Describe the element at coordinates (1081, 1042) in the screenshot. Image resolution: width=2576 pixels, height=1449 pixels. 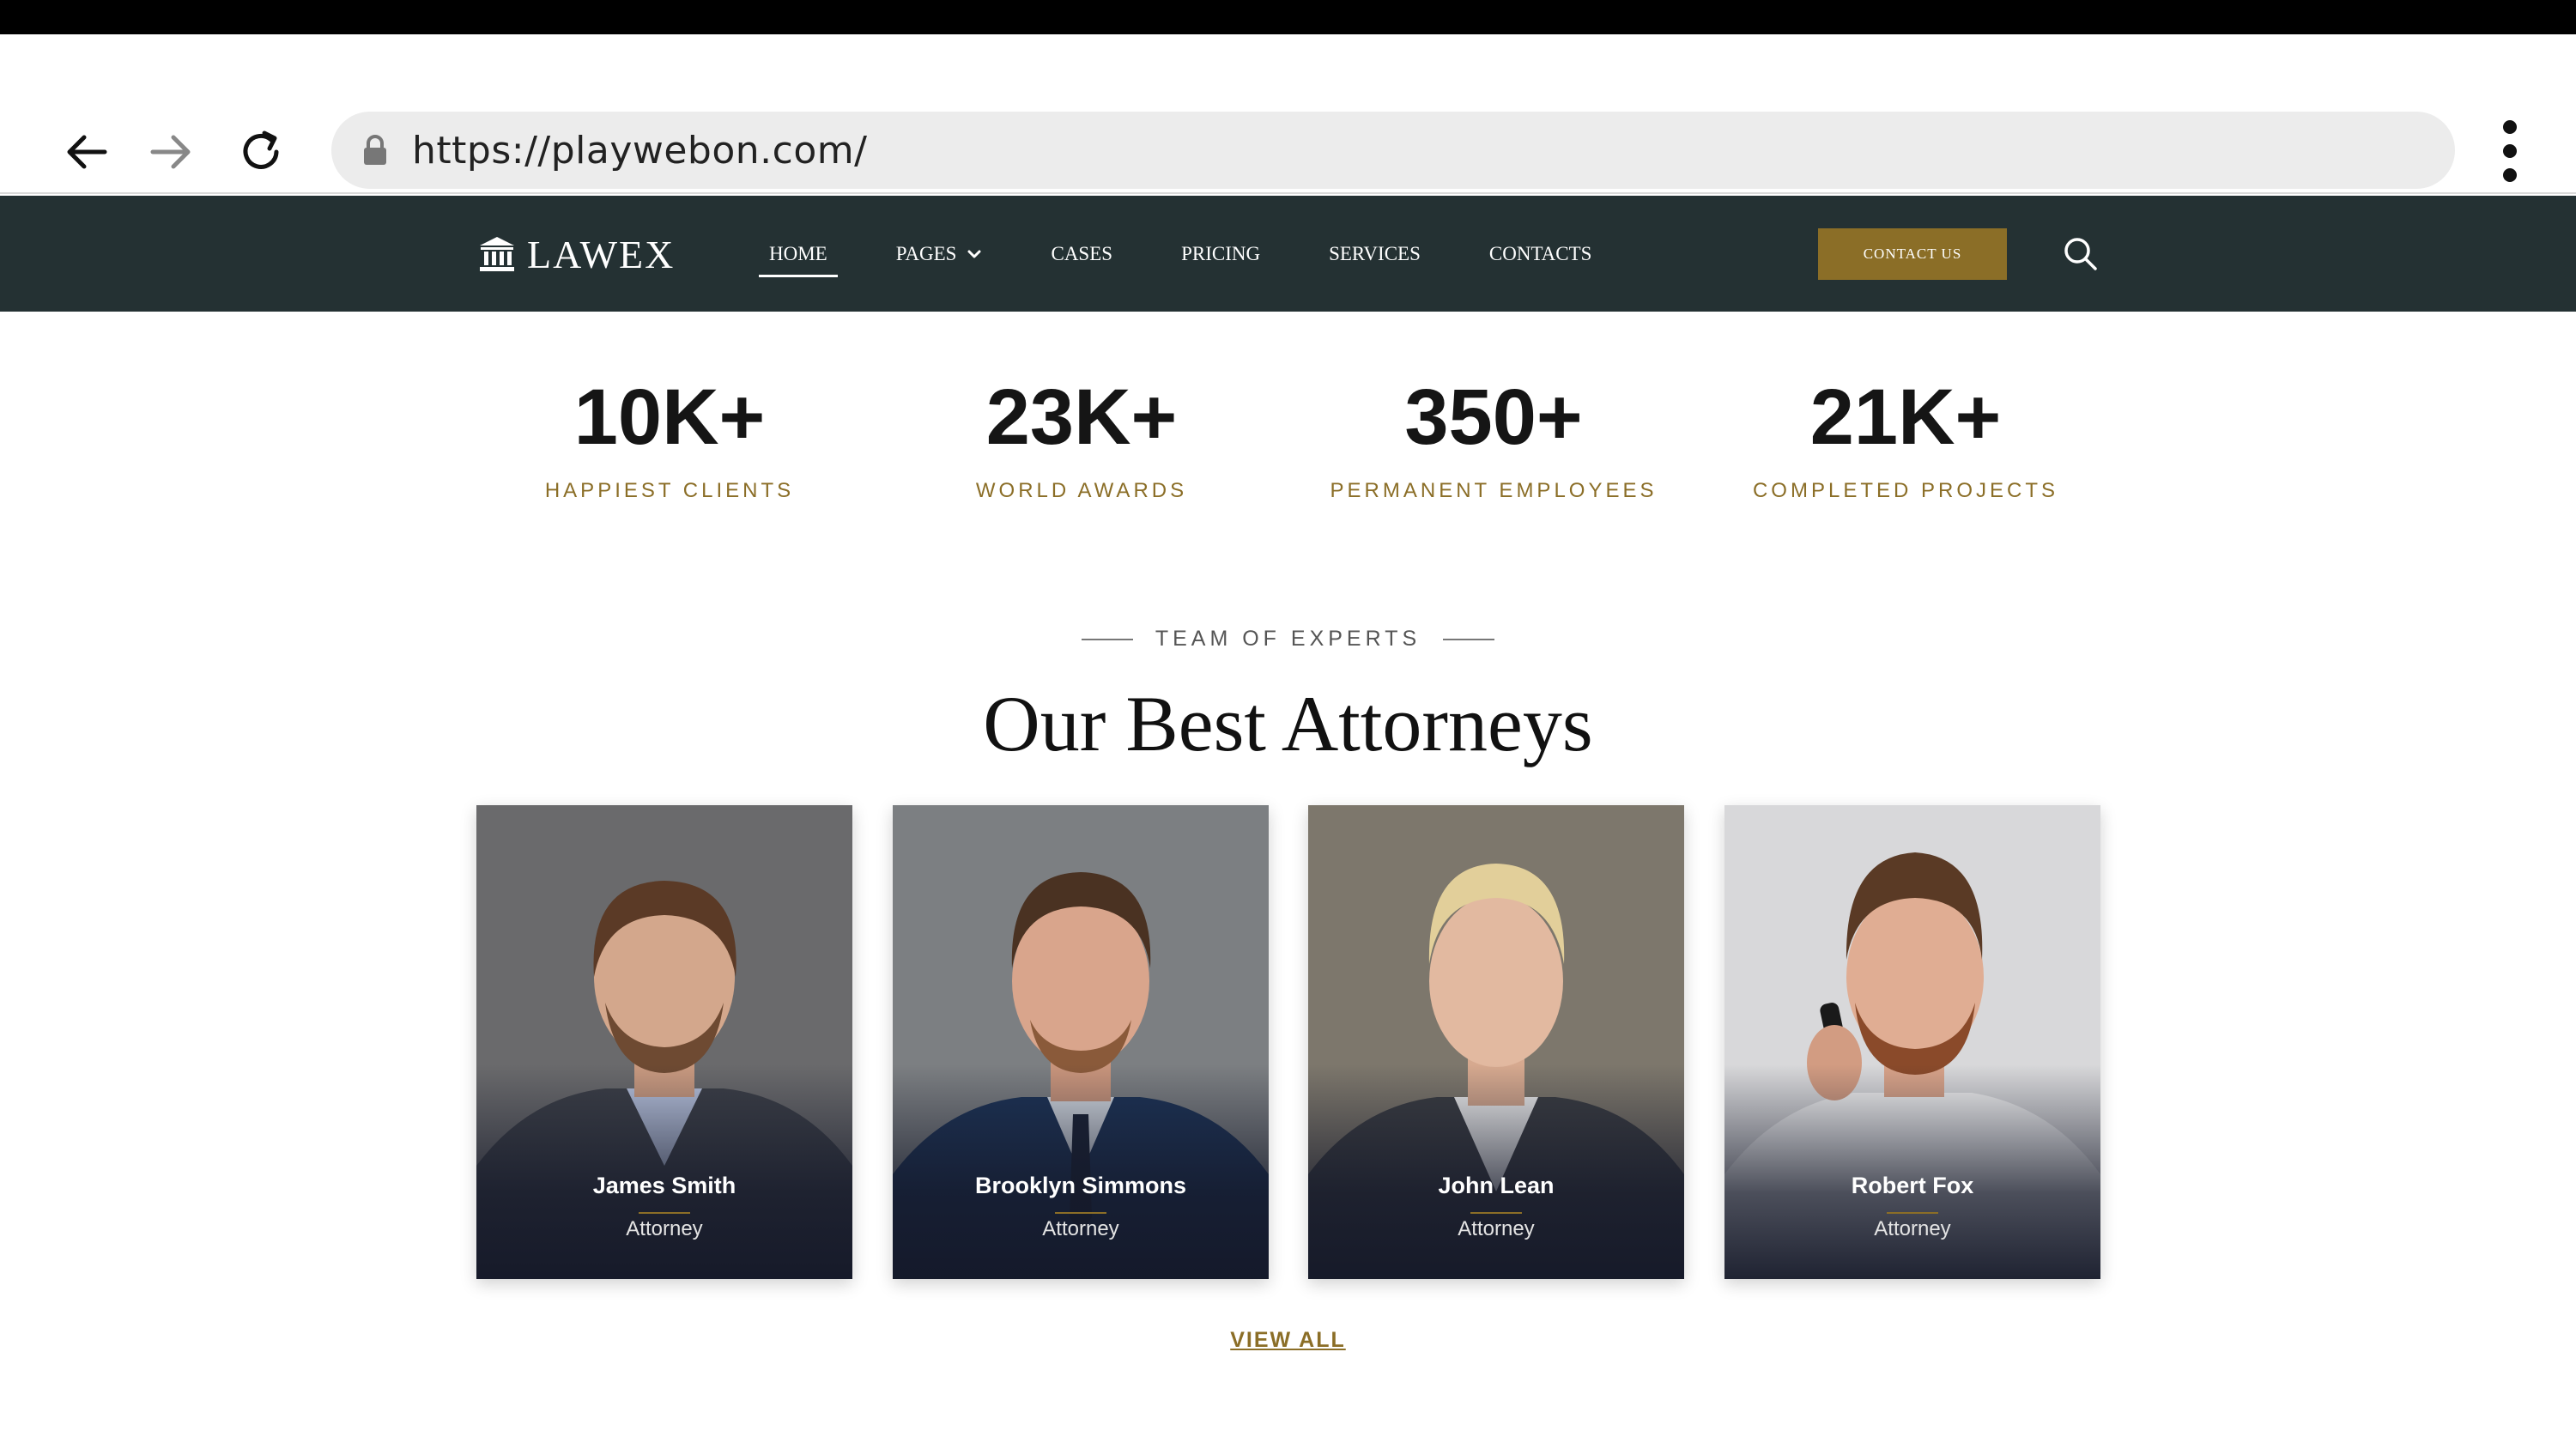
I see `attorney-card: Brooklyn Simmons Attorney` at that location.